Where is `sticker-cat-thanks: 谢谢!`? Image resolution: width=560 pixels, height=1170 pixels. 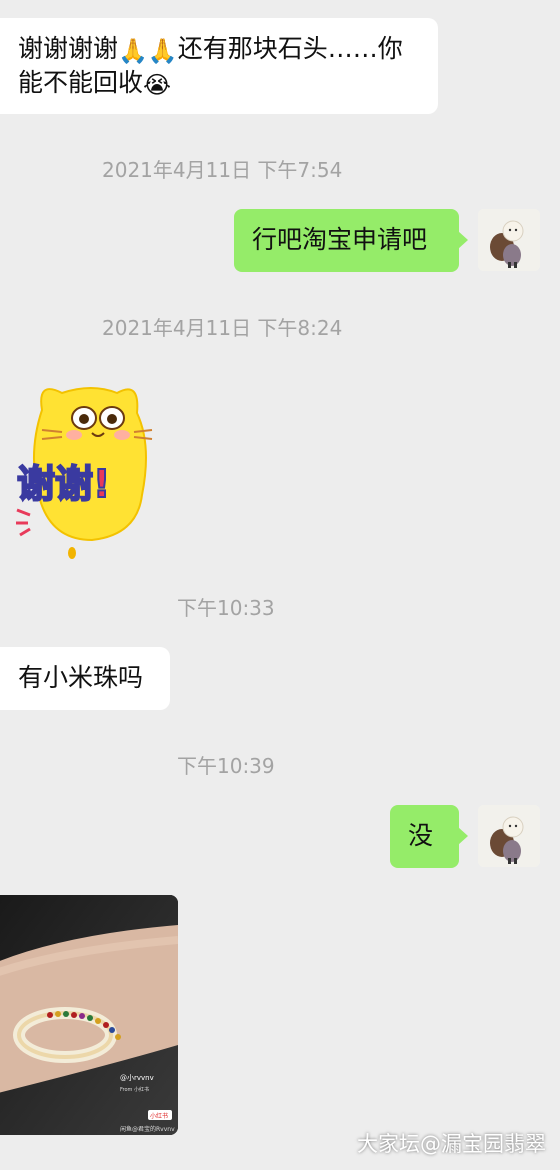
sticker-cat-thanks: 谢谢! is located at coordinates (92, 467).